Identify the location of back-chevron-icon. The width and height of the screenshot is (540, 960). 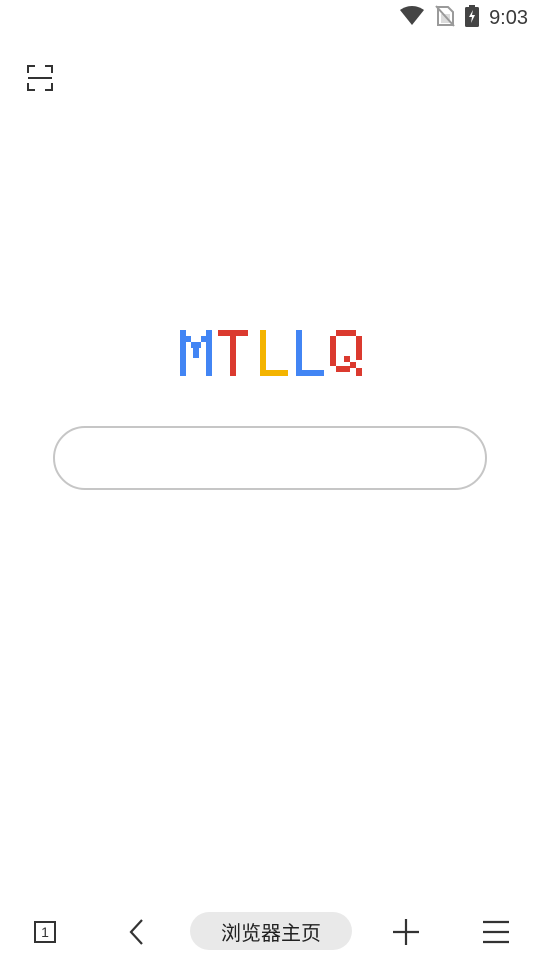
(136, 932).